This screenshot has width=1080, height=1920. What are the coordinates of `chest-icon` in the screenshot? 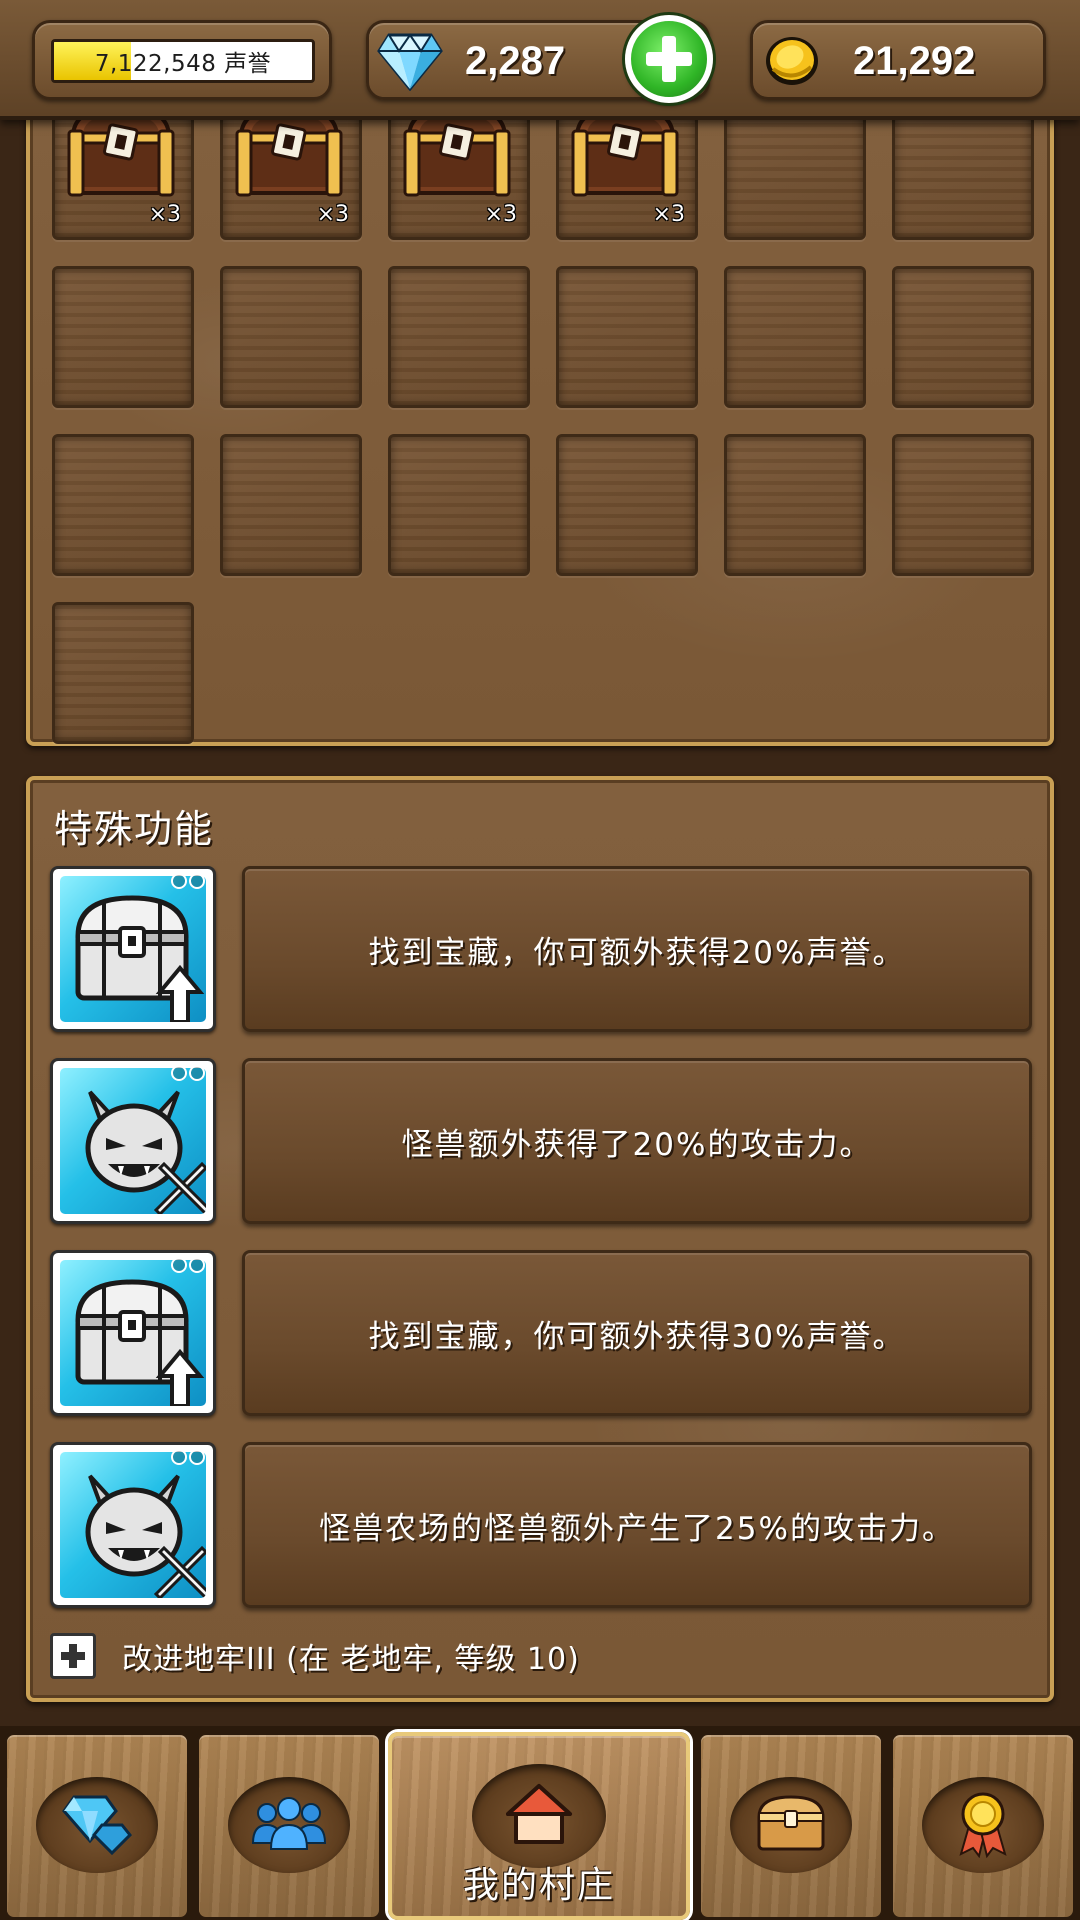 It's located at (791, 1825).